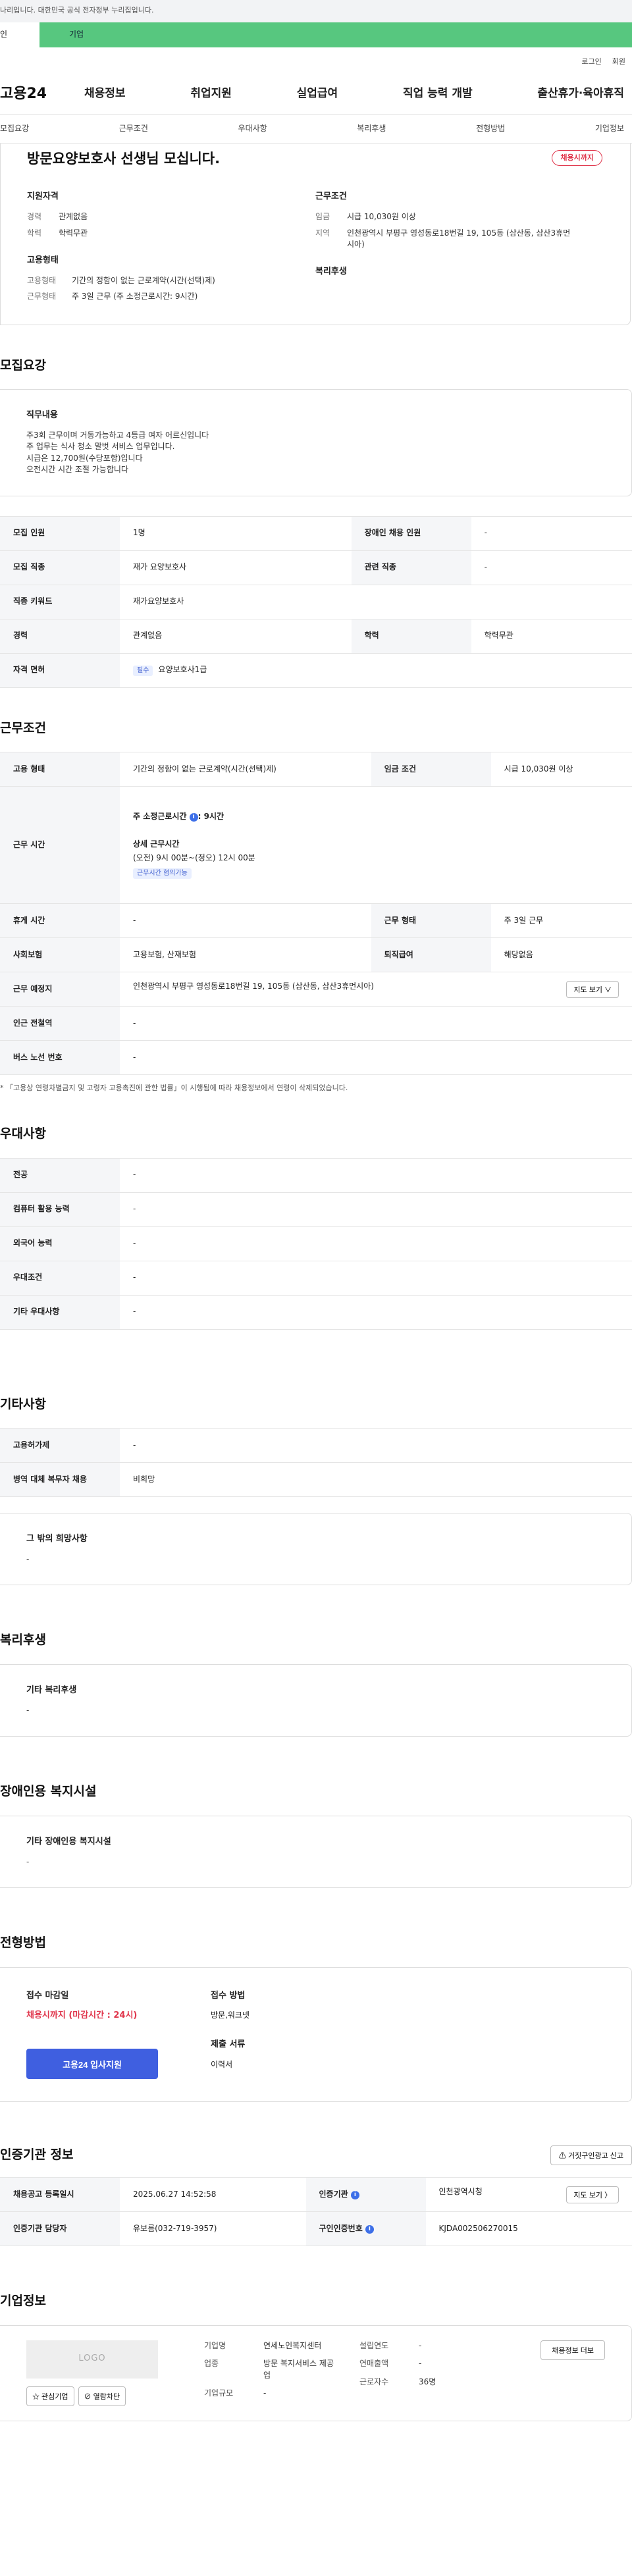 This screenshot has height=2576, width=632. Describe the element at coordinates (211, 94) in the screenshot. I see `gnb-item-support: 취업지원` at that location.